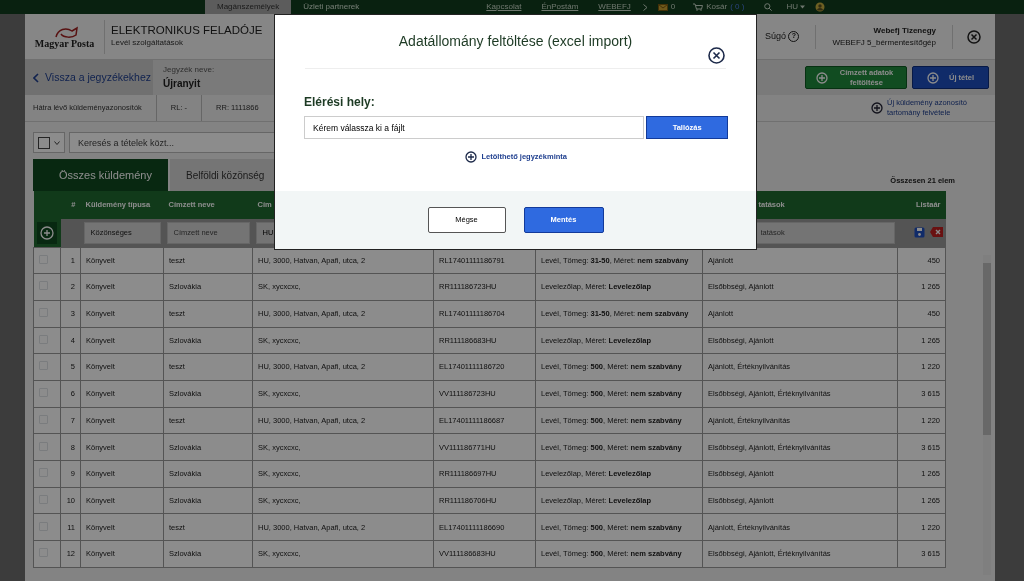 The height and width of the screenshot is (581, 1024). What do you see at coordinates (100, 175) in the screenshot?
I see `tab: Összes küldemény` at bounding box center [100, 175].